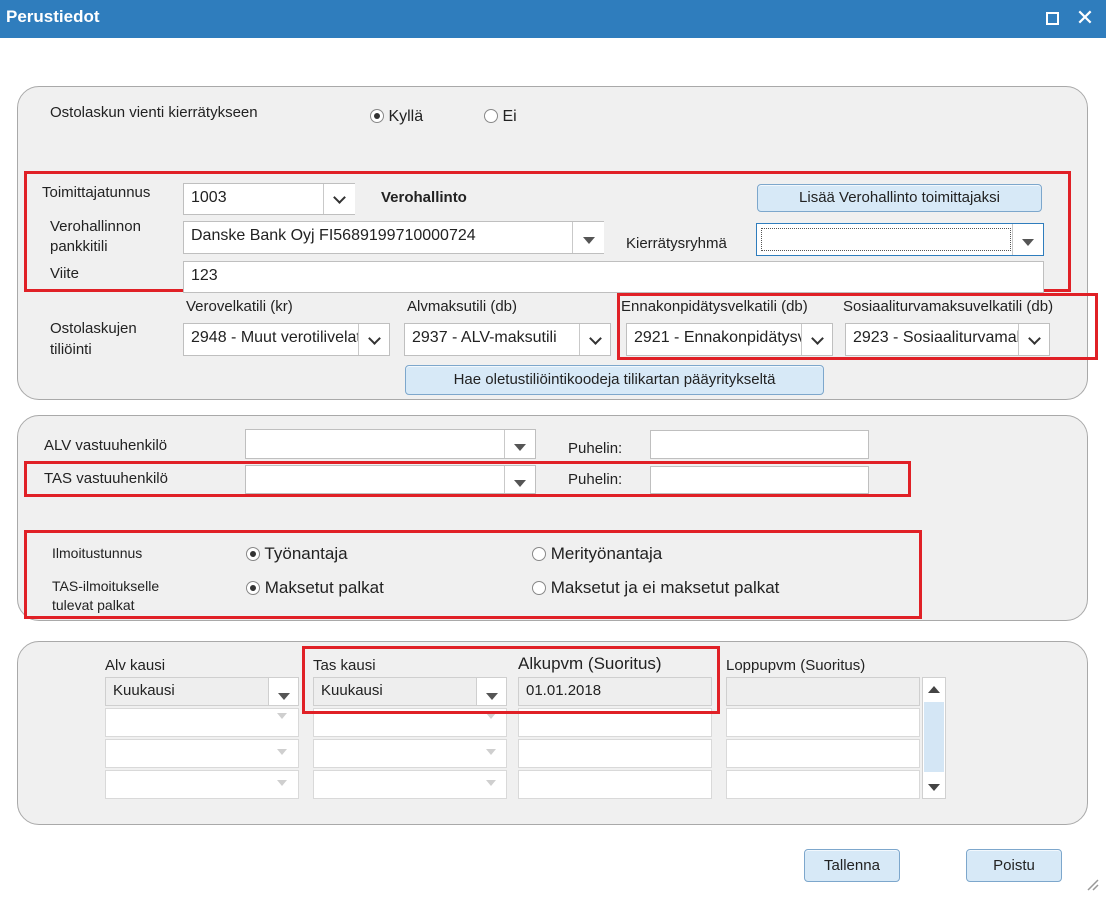 This screenshot has height=898, width=1106. What do you see at coordinates (239, 306) in the screenshot?
I see `verovelka-label: Verovelkatili (kr)` at bounding box center [239, 306].